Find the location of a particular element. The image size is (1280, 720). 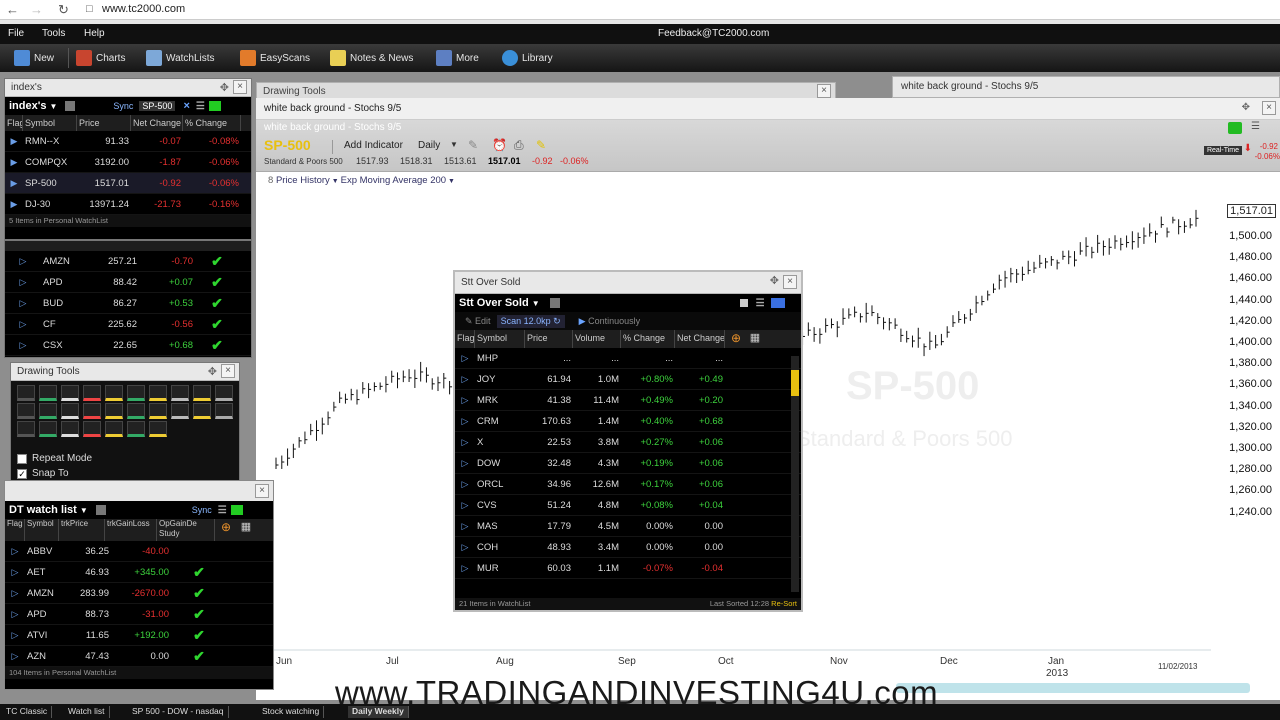

reload-icon: ↻ is located at coordinates (63, 10).